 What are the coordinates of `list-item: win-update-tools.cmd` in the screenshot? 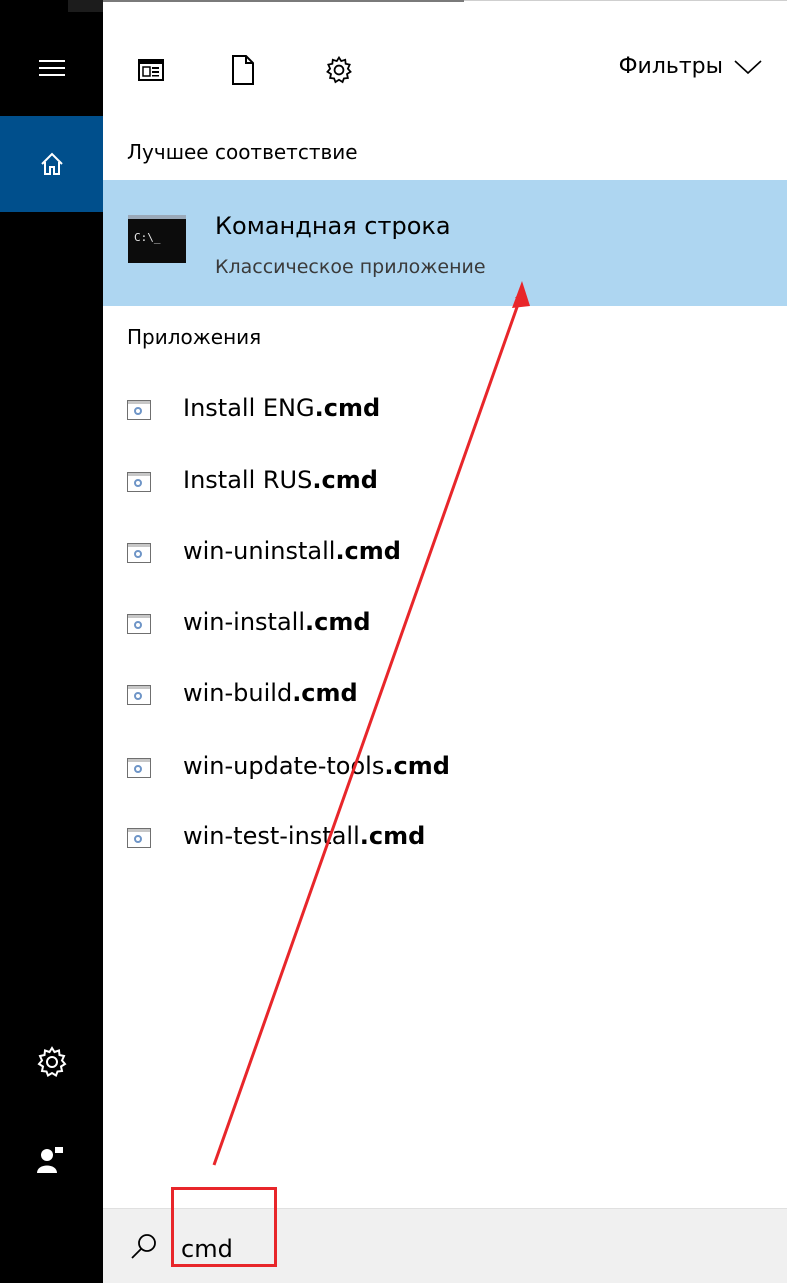 It's located at (445, 768).